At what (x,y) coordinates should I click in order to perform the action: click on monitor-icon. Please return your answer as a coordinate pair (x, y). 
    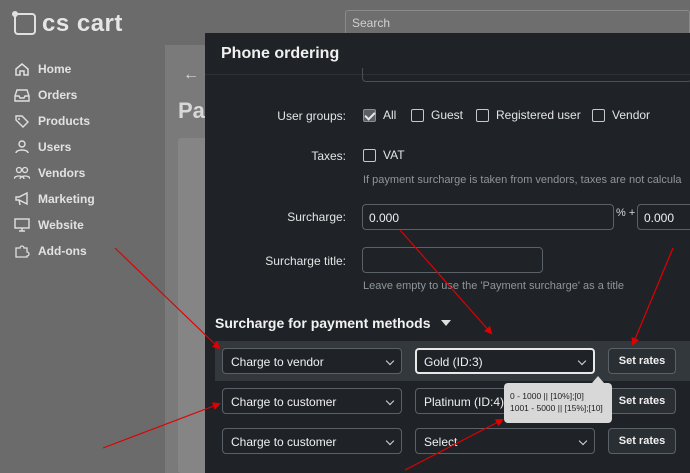
    Looking at the image, I should click on (22, 225).